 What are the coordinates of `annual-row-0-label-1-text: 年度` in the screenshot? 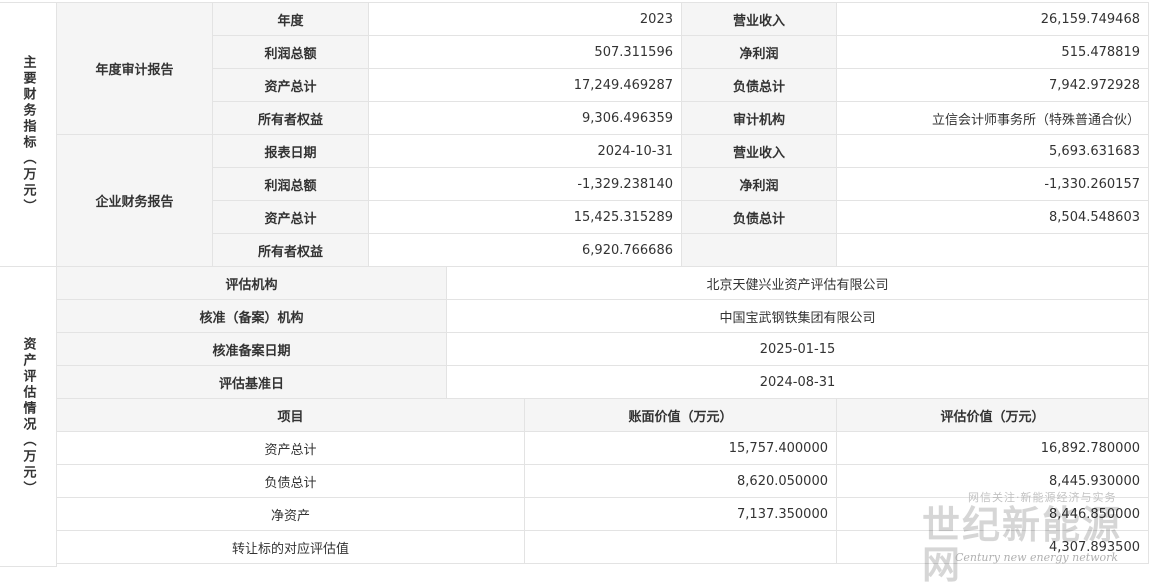 It's located at (290, 21).